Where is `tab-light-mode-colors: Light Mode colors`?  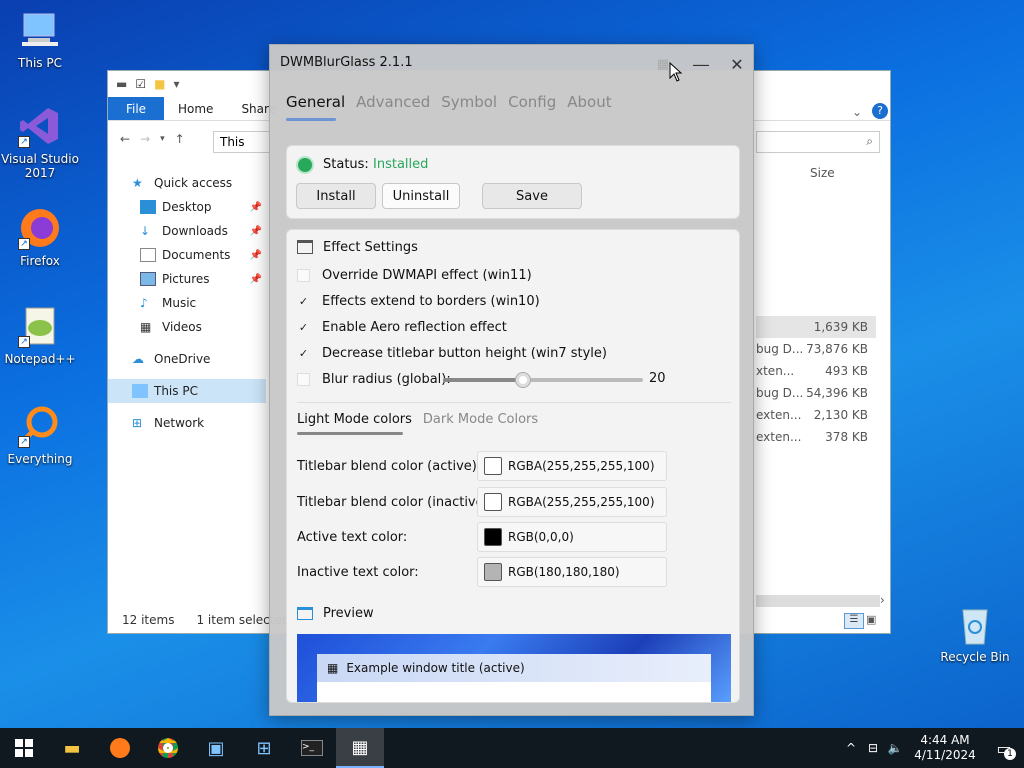
tab-light-mode-colors: Light Mode colors is located at coordinates (354, 419).